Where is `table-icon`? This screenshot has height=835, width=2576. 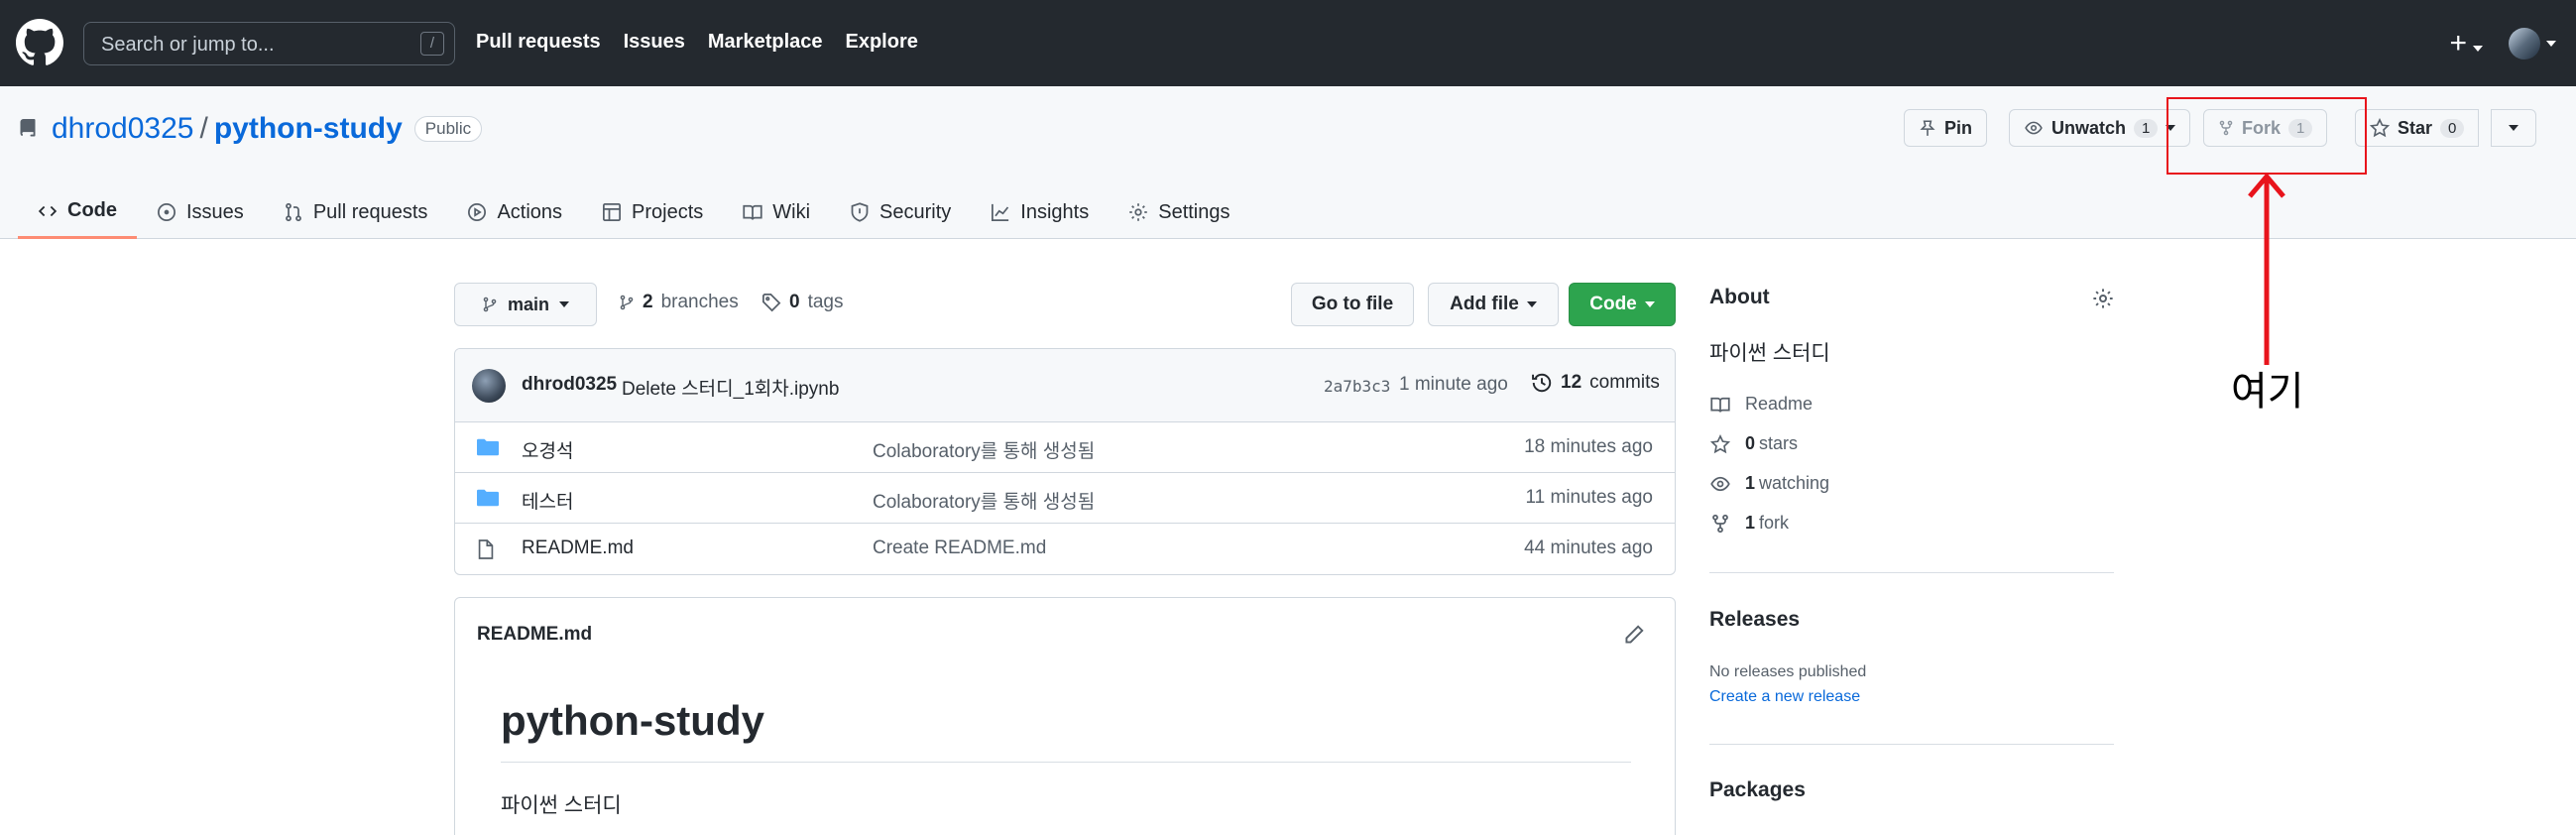
table-icon is located at coordinates (612, 212).